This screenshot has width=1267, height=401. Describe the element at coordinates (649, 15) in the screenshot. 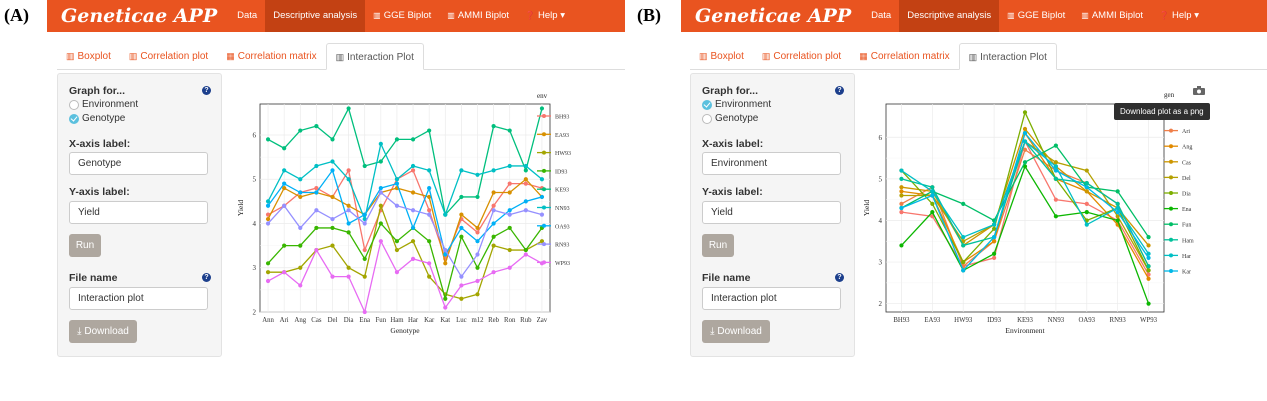

I see `panel-letter: (B)` at that location.